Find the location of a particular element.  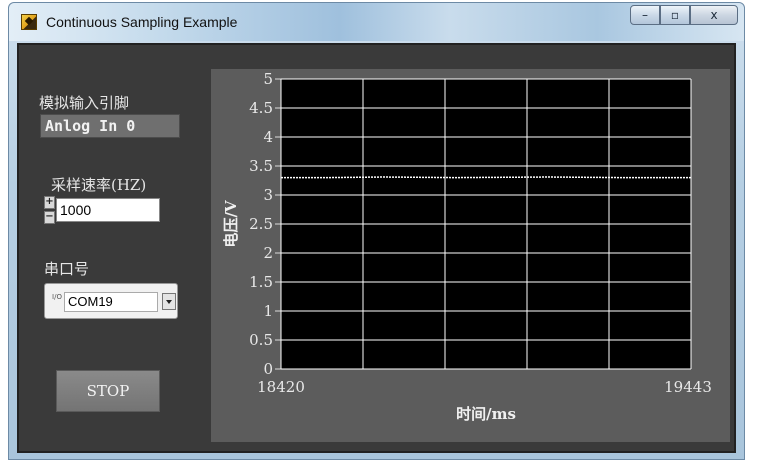

y-tick-label: 4.5 is located at coordinates (261, 108).